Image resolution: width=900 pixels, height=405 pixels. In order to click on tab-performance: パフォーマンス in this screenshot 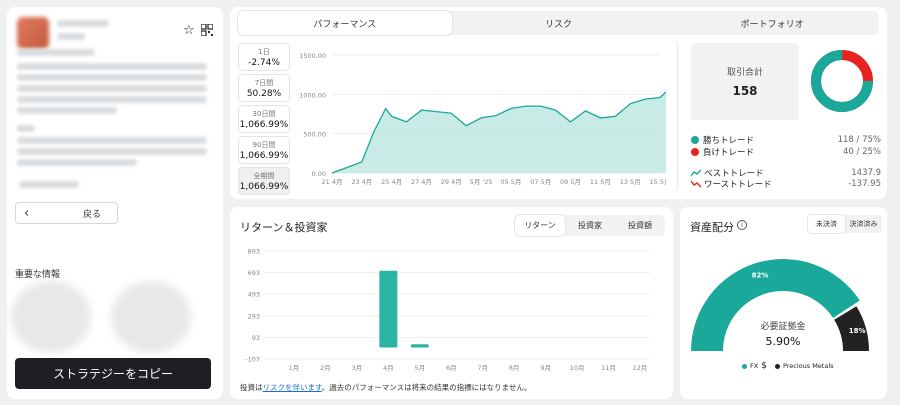, I will do `click(345, 23)`.